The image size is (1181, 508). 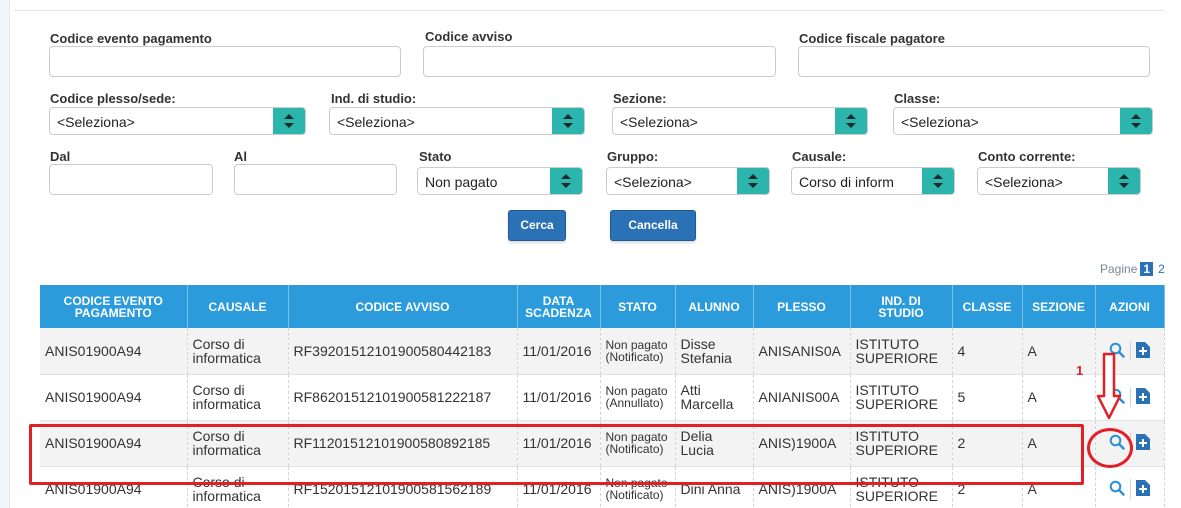 I want to click on cell-alunno: Disse Stefania, so click(x=714, y=351).